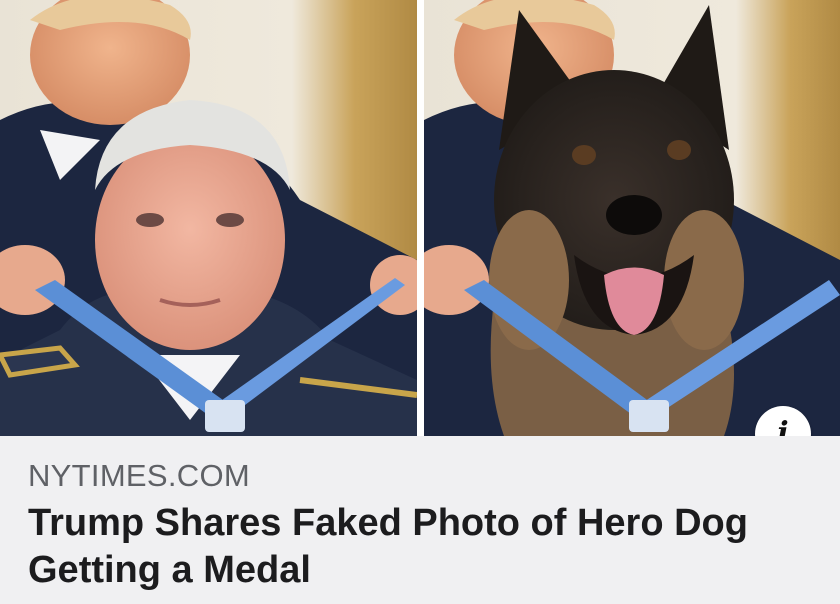  I want to click on source-domain: NYTIMES.COM, so click(139, 475).